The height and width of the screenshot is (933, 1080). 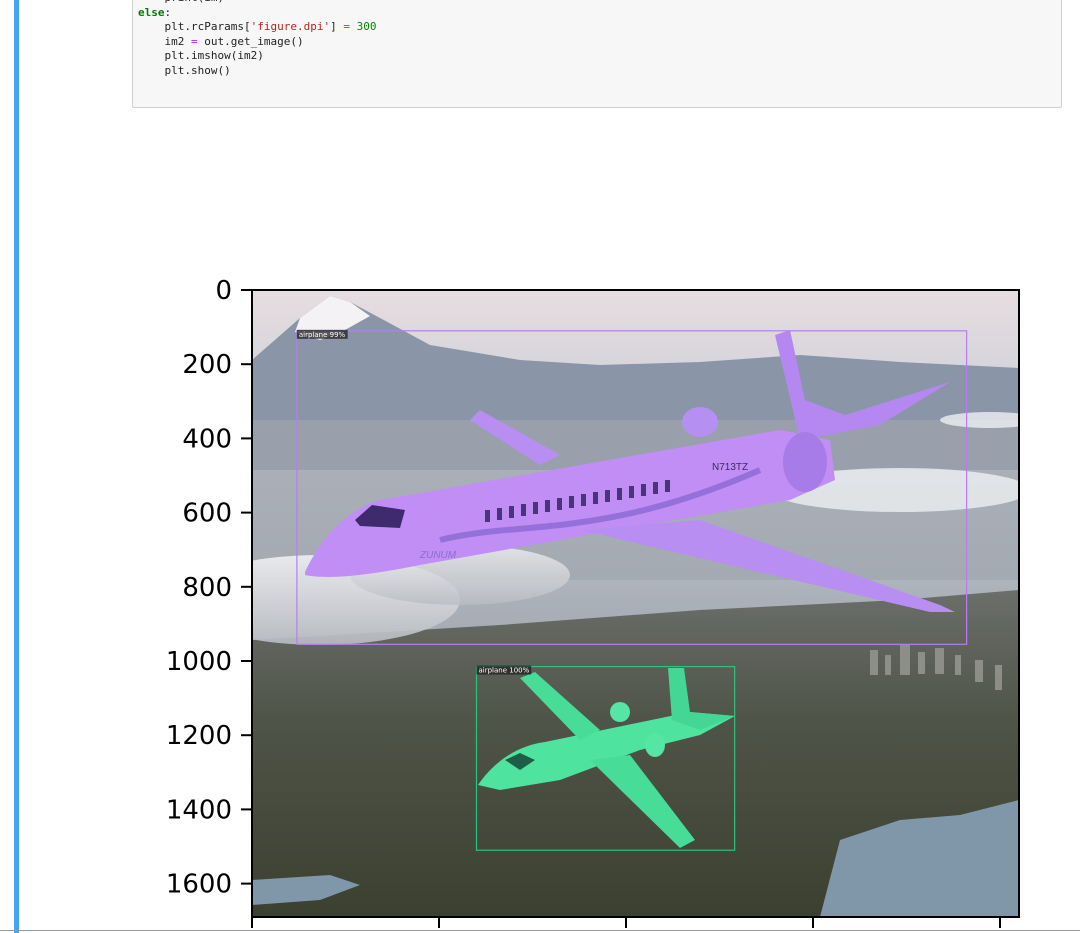 What do you see at coordinates (503, 671) in the screenshot?
I see `detection-label: airplane 100%` at bounding box center [503, 671].